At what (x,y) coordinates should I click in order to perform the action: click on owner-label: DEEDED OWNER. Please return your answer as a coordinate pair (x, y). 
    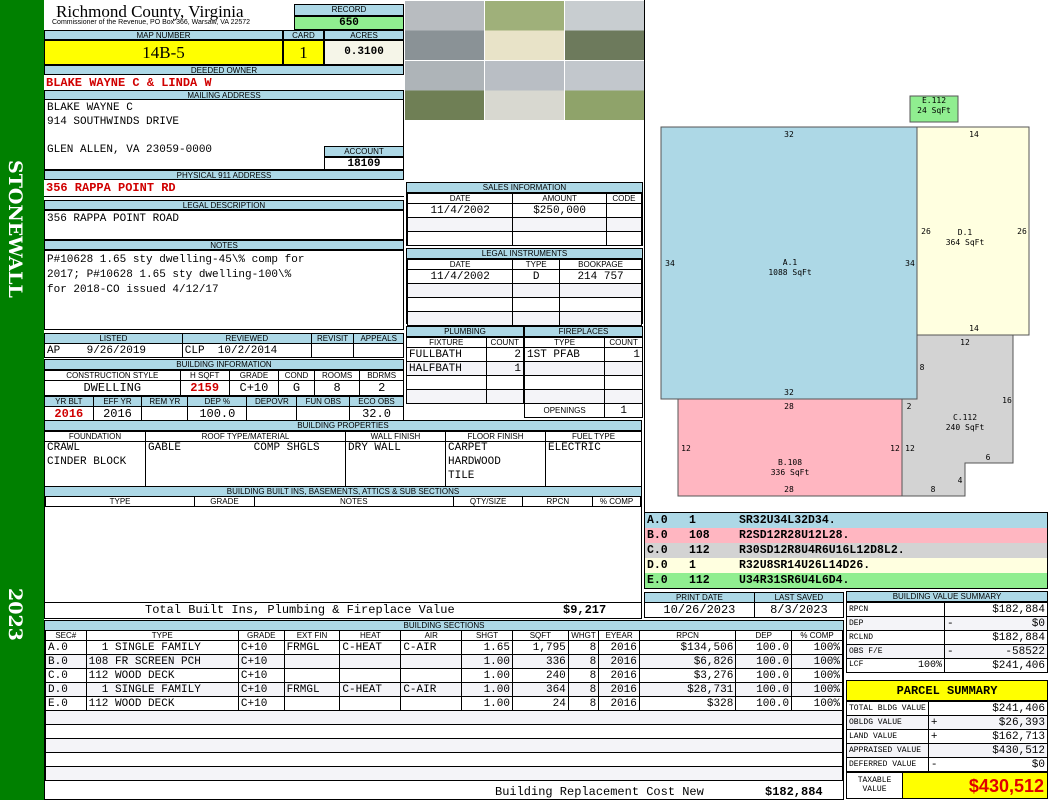
    Looking at the image, I should click on (224, 70).